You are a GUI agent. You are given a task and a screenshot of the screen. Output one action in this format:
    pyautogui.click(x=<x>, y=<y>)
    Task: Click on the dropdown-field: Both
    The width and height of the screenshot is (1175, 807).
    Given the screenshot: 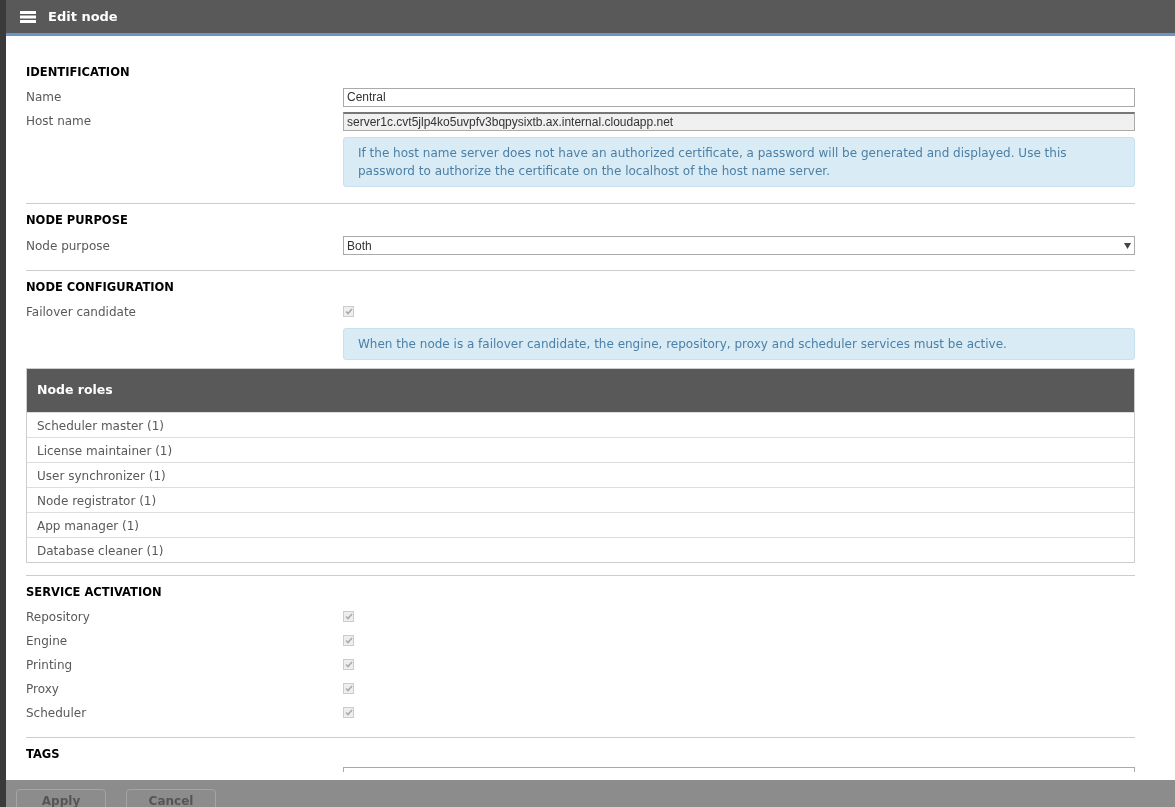 What is the action you would take?
    pyautogui.click(x=739, y=245)
    